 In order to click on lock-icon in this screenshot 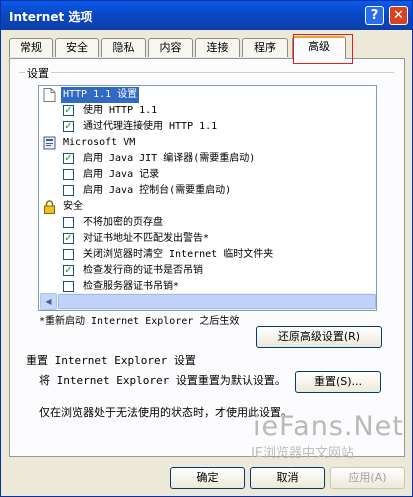, I will do `click(49, 207)`.